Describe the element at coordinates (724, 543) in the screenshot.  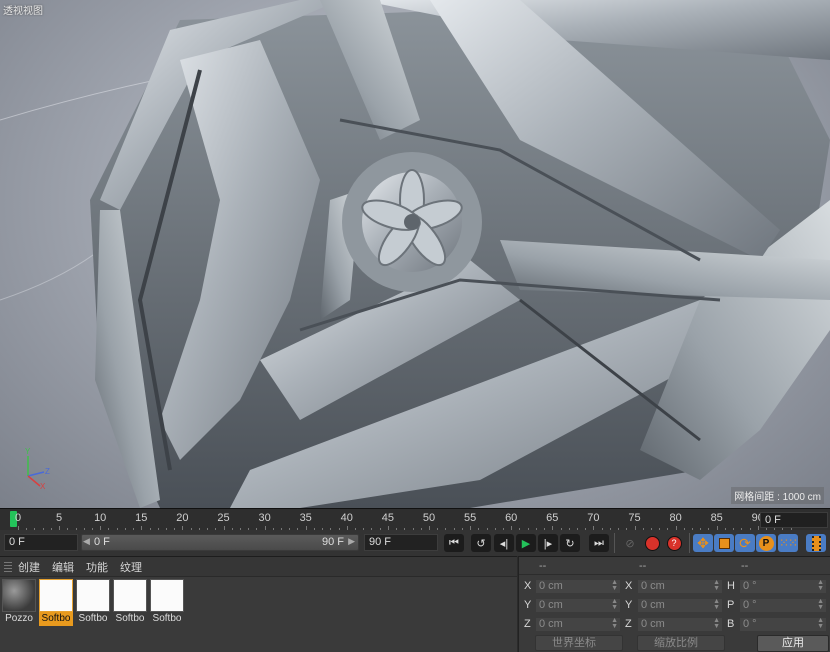
I see `scale-icon` at that location.